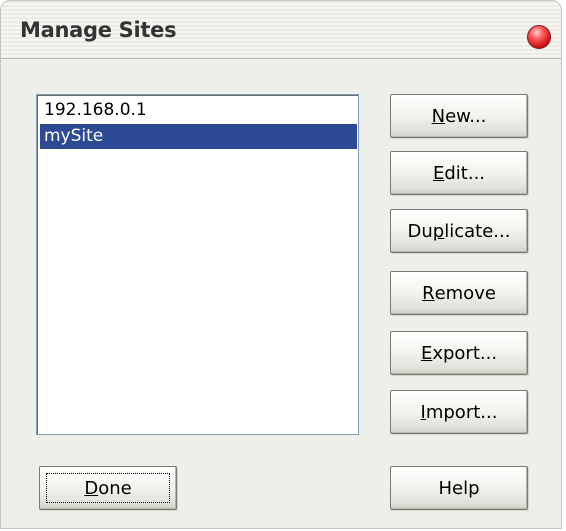 The width and height of the screenshot is (566, 531). Describe the element at coordinates (420, 231) in the screenshot. I see `duplicate-button-label-start: Du` at that location.